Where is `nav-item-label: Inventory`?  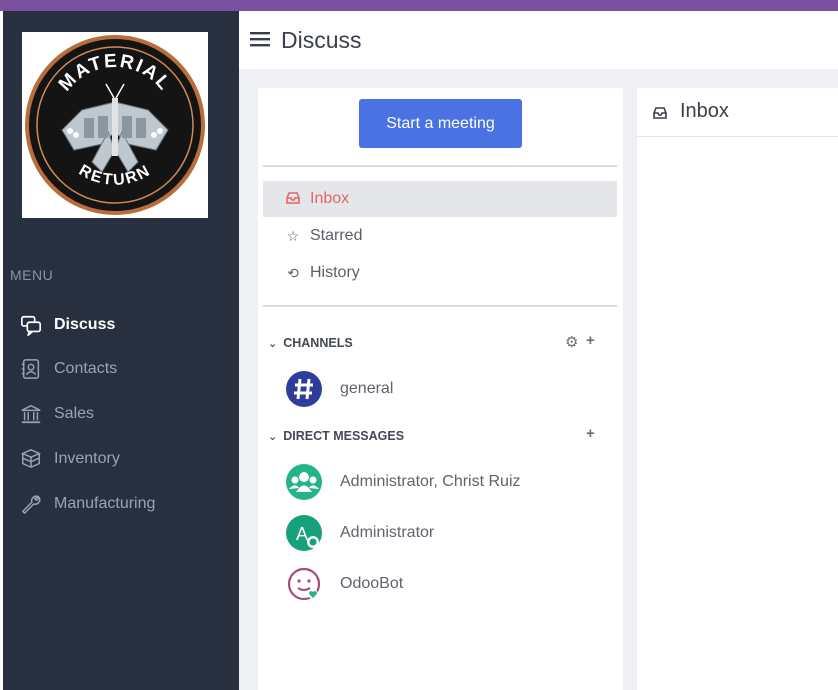
nav-item-label: Inventory is located at coordinates (87, 458).